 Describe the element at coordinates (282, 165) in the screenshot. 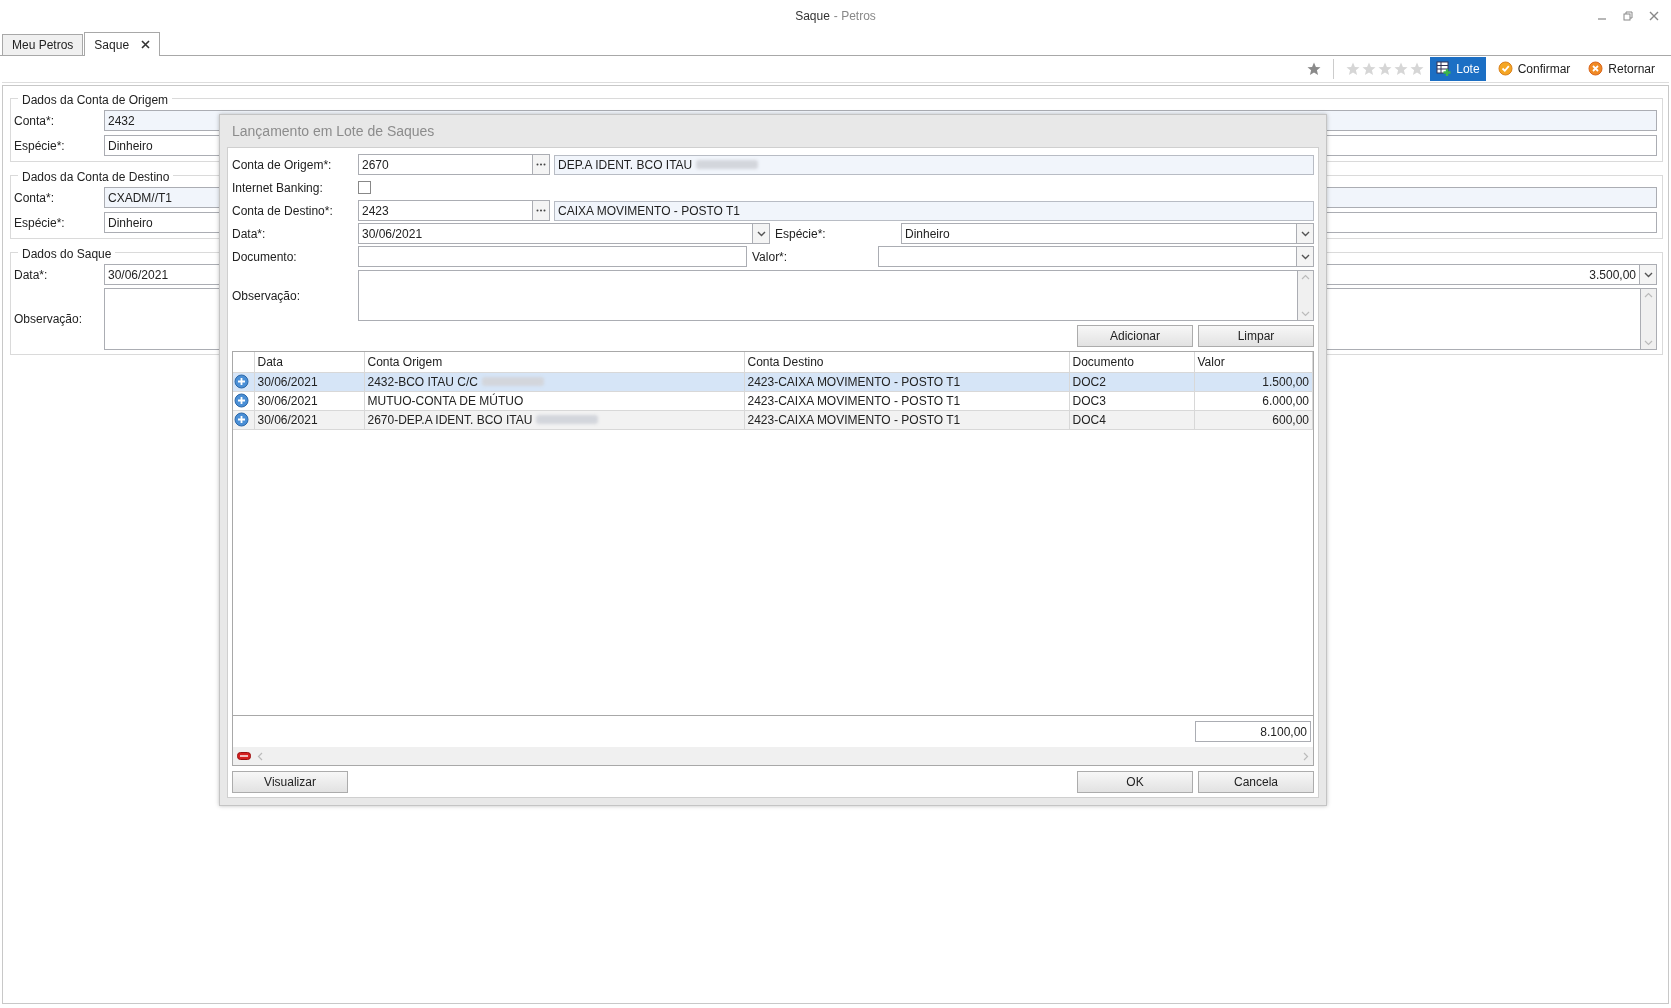

I see `field-label: Conta de Origem*:` at that location.